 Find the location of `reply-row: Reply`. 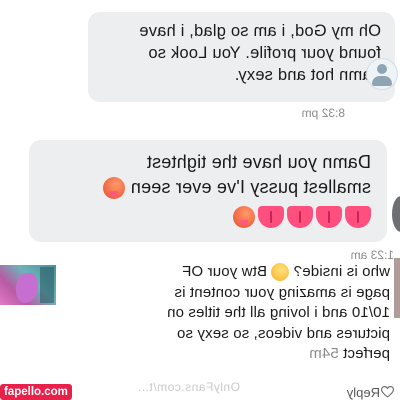

reply-row: Reply is located at coordinates (370, 392).